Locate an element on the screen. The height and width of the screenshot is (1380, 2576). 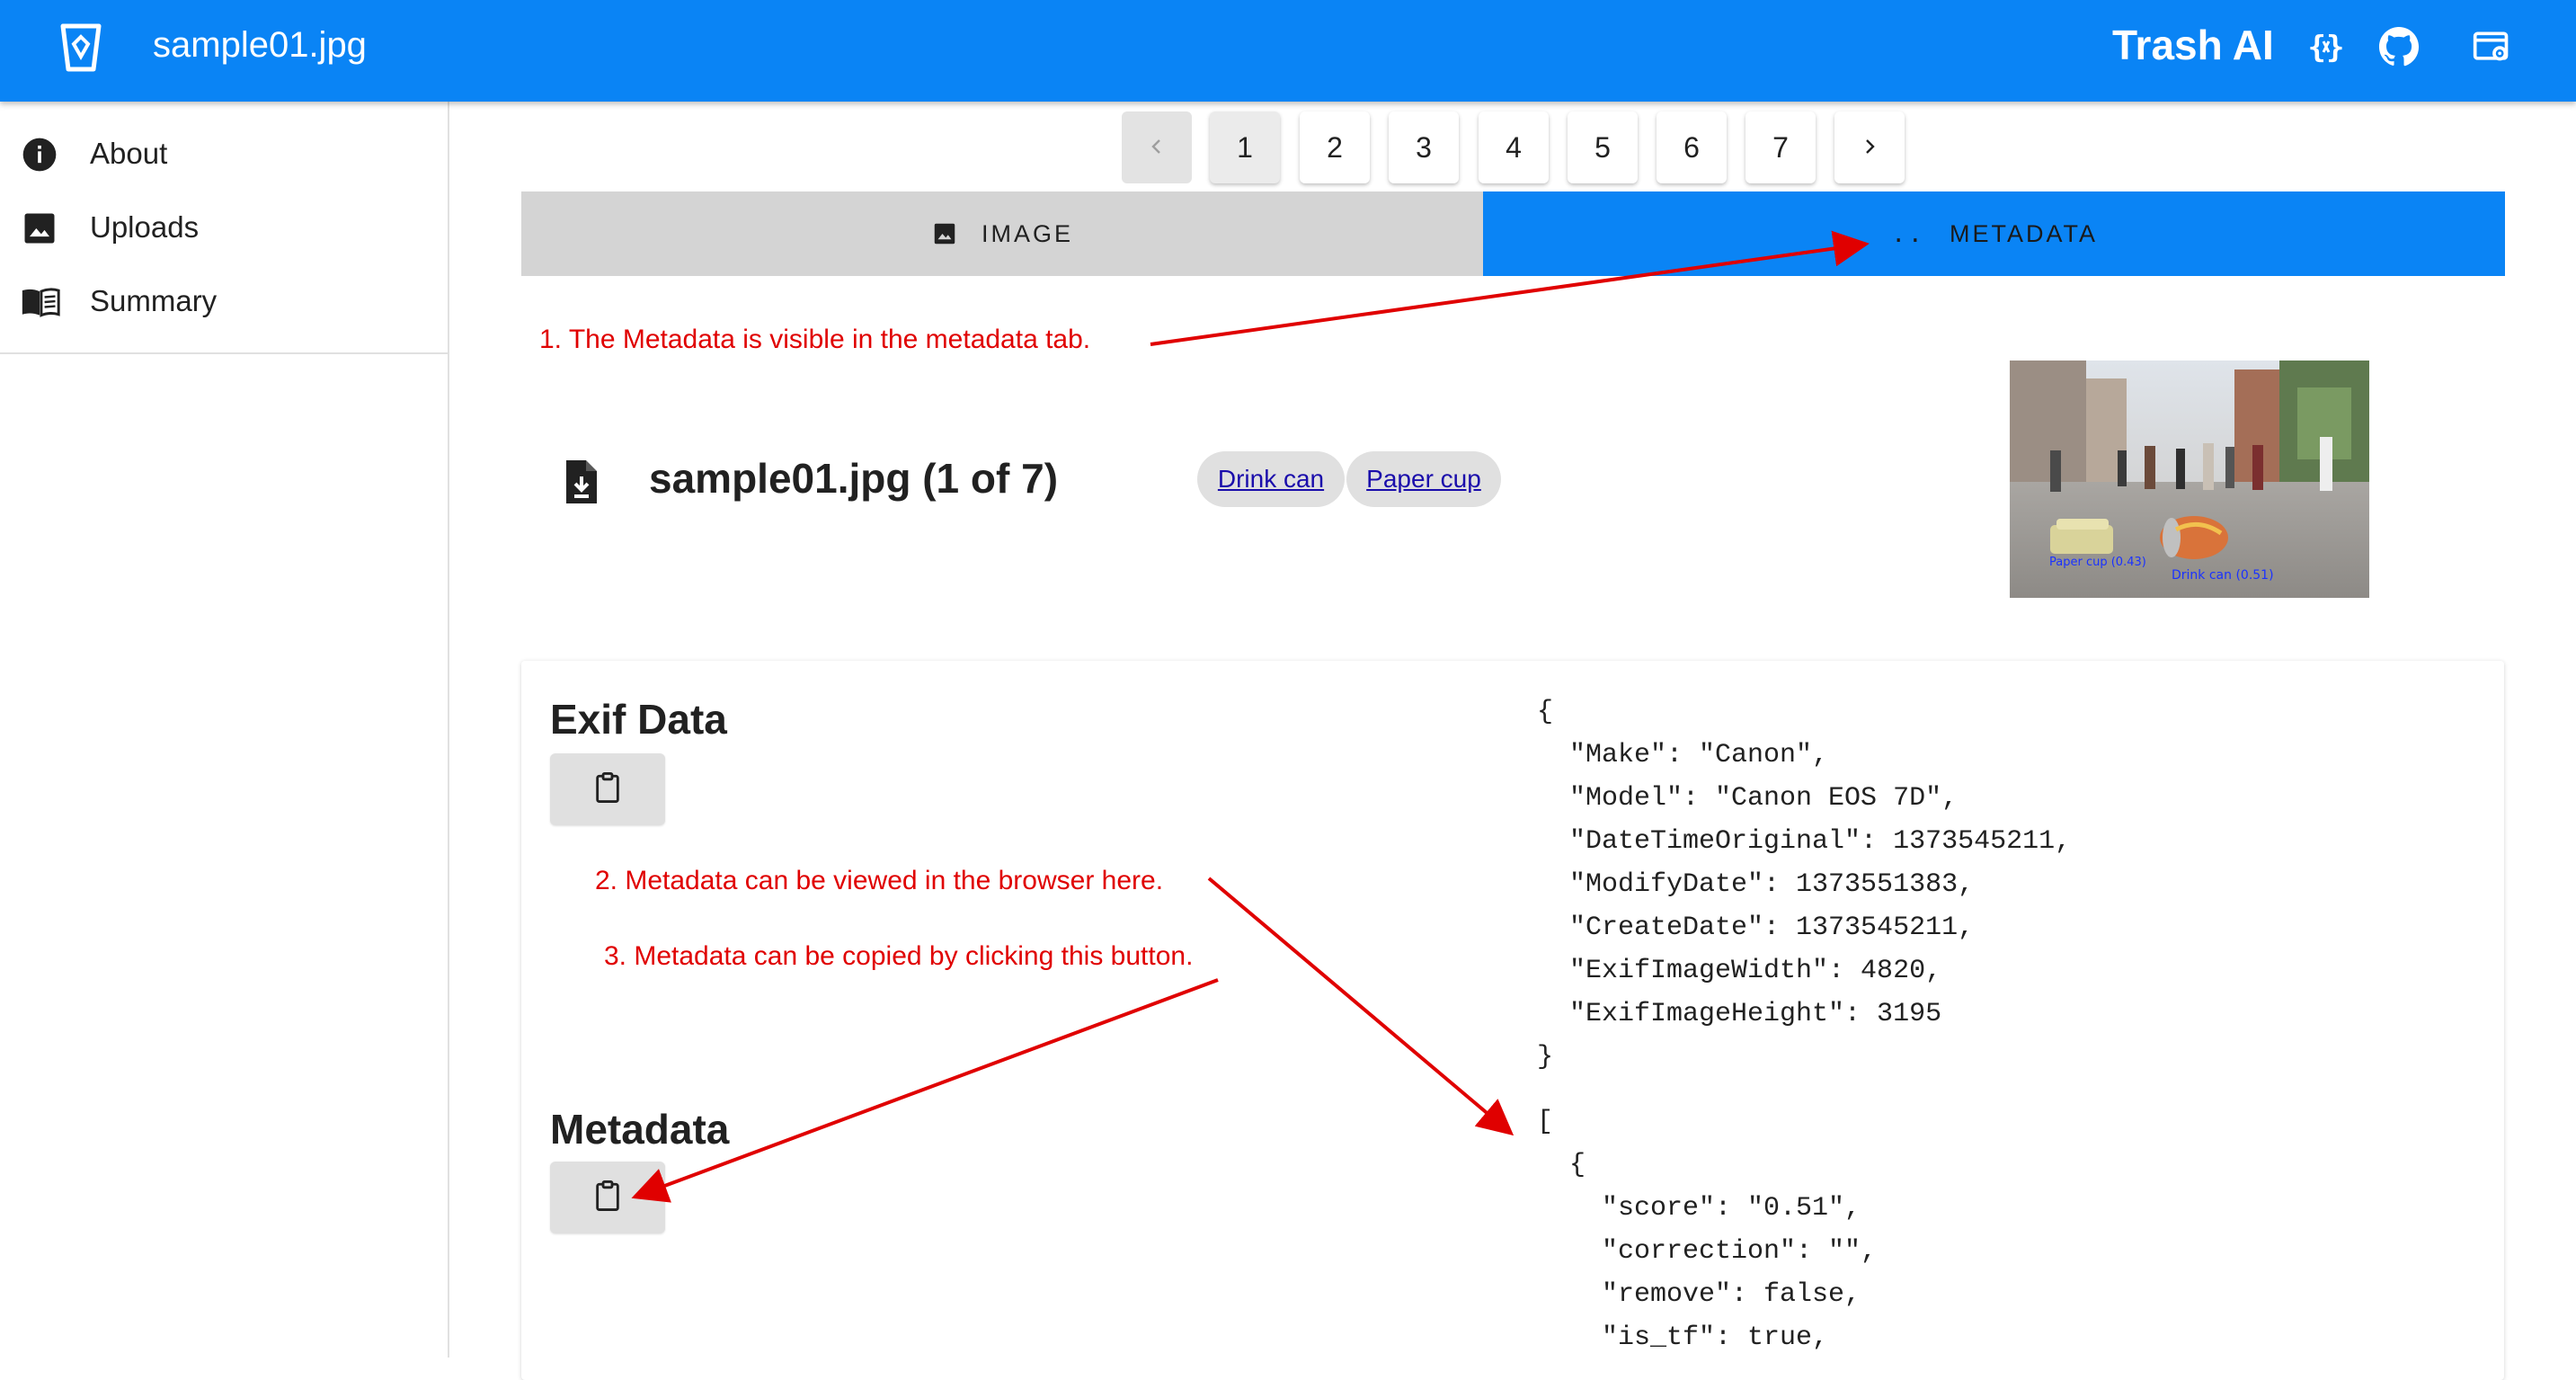
sidebar-item-about: About is located at coordinates (224, 154).